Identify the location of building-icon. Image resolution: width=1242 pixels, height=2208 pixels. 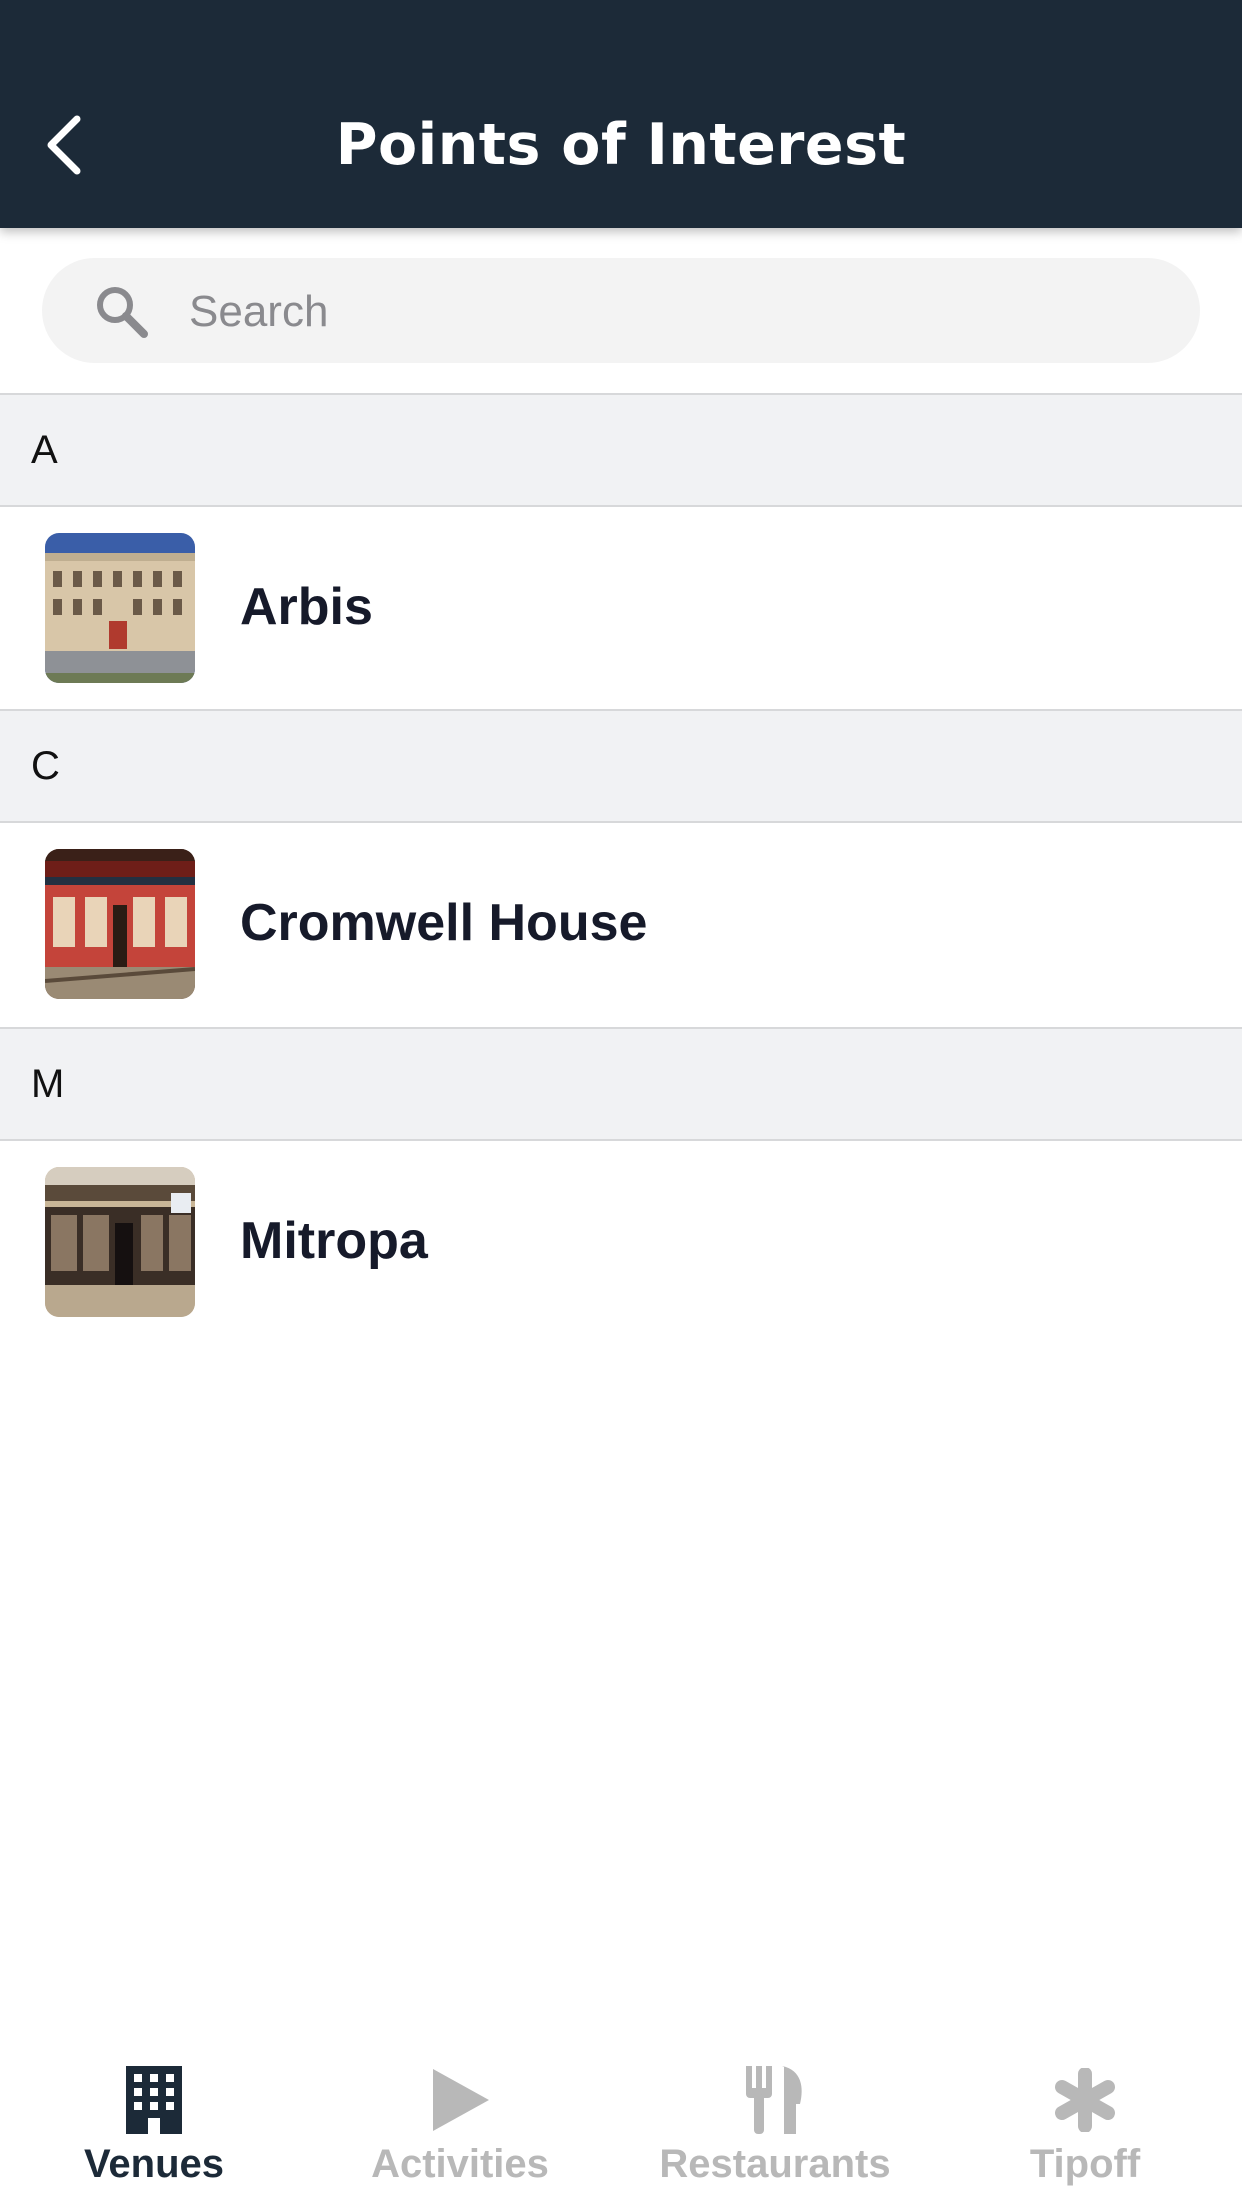
(154, 2100).